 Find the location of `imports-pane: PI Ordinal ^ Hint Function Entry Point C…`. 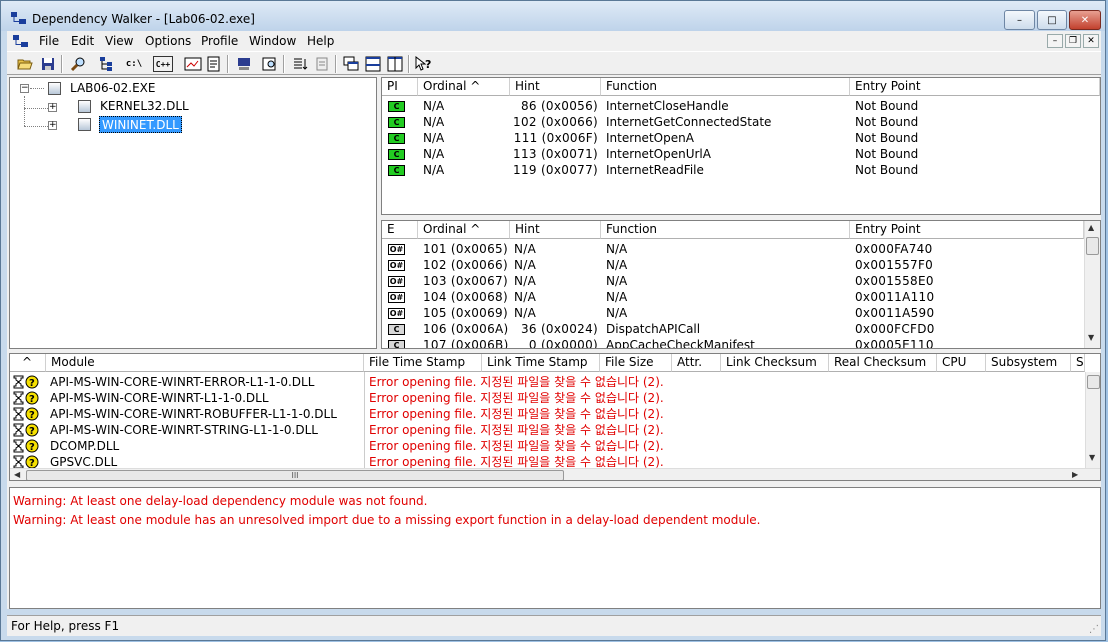

imports-pane: PI Ordinal ^ Hint Function Entry Point C… is located at coordinates (741, 146).